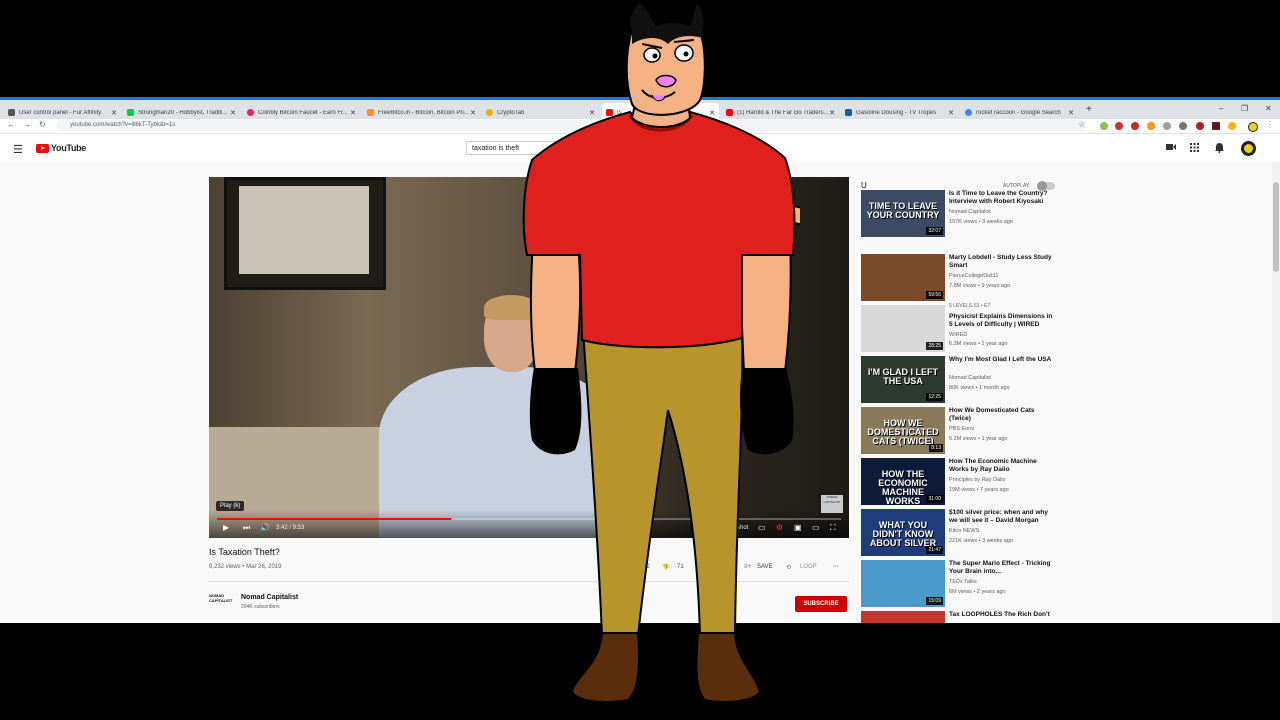  What do you see at coordinates (1253, 127) in the screenshot?
I see `profile-avatar-icon` at bounding box center [1253, 127].